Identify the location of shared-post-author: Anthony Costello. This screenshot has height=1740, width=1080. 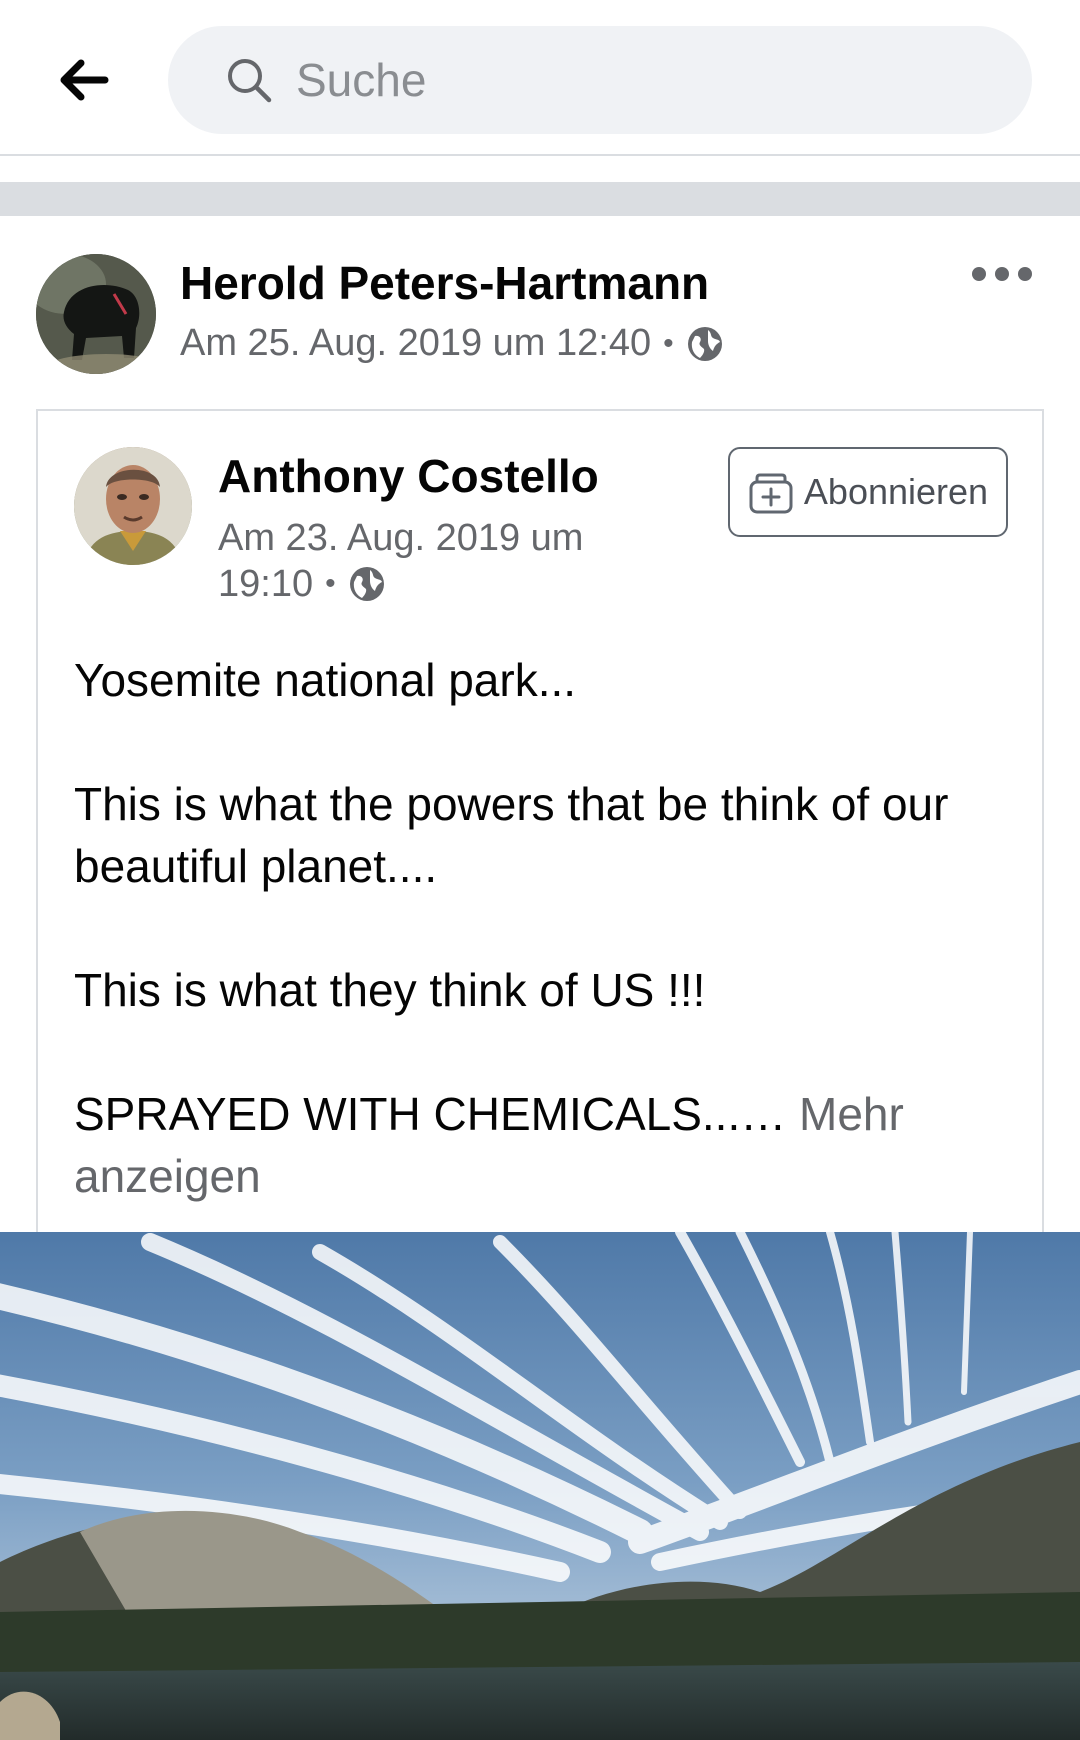
(408, 476).